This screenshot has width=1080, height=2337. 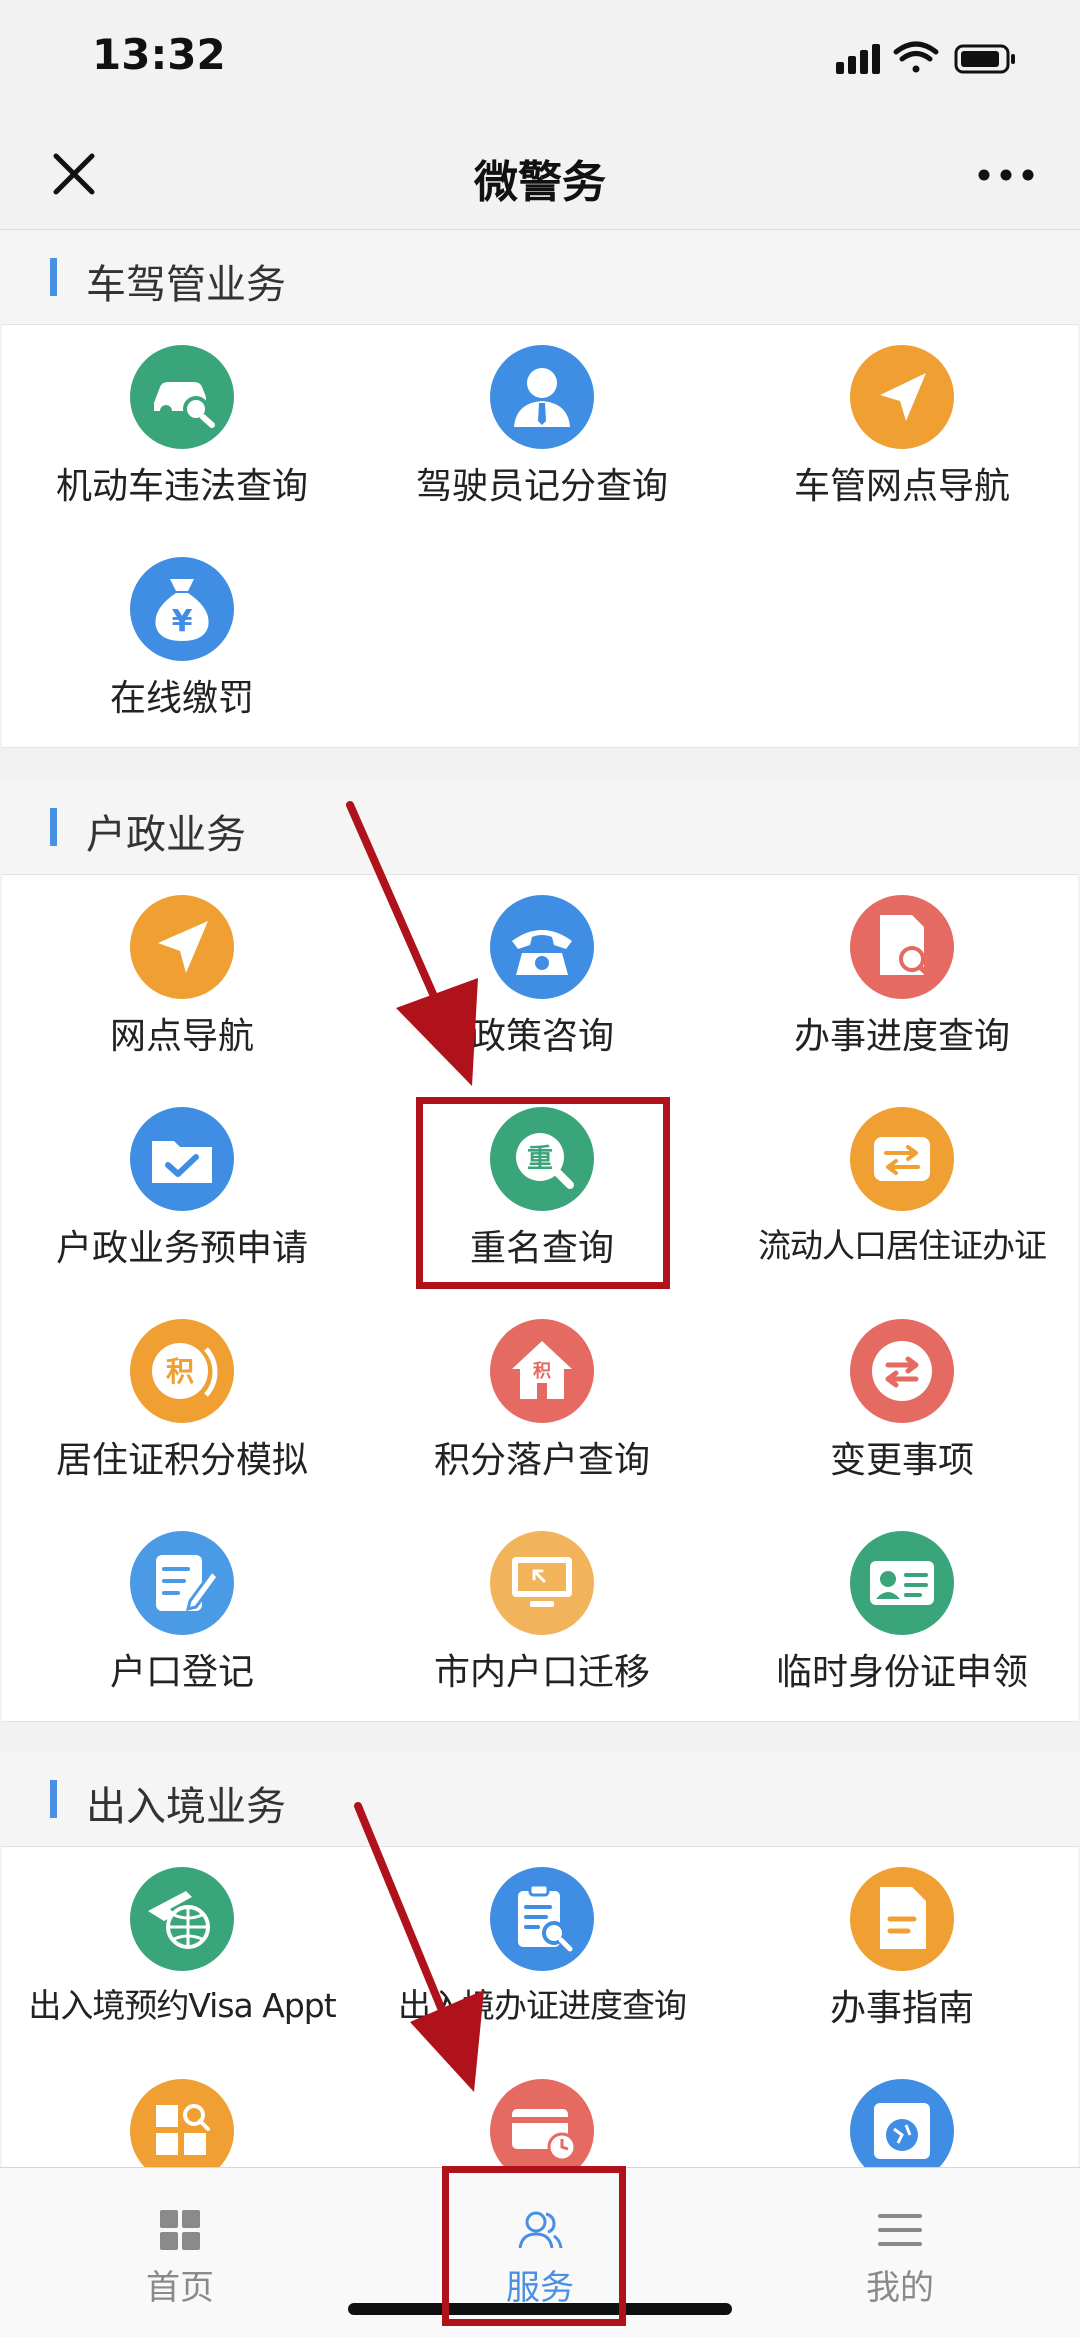 I want to click on section-header: 户政业务, so click(x=540, y=827).